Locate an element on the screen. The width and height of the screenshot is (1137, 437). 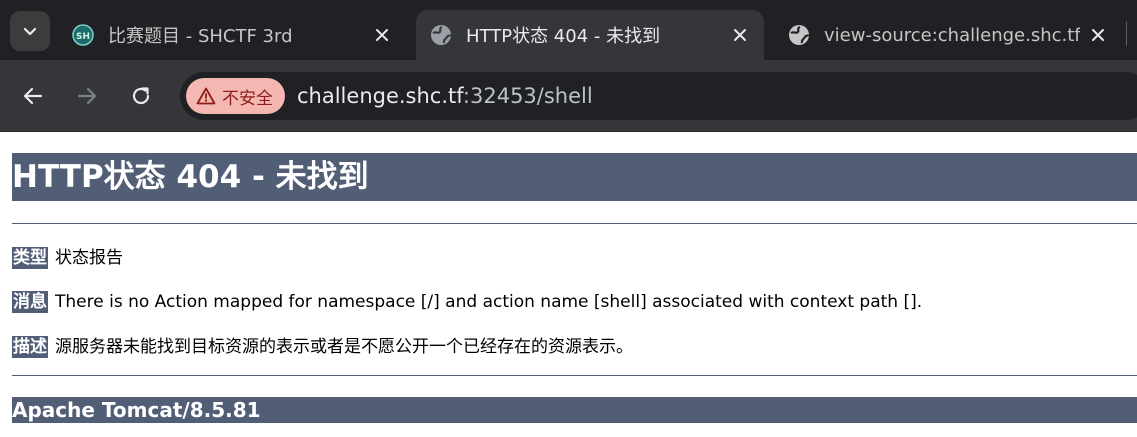
site-favicon-icon: SH is located at coordinates (83, 35).